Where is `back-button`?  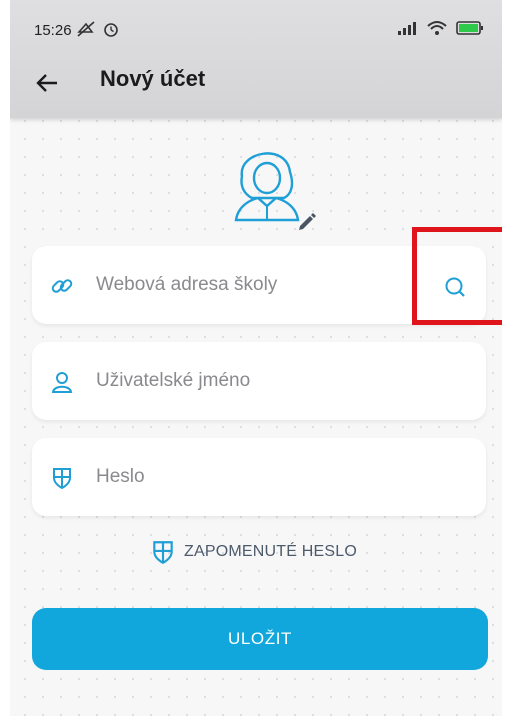 back-button is located at coordinates (47, 83).